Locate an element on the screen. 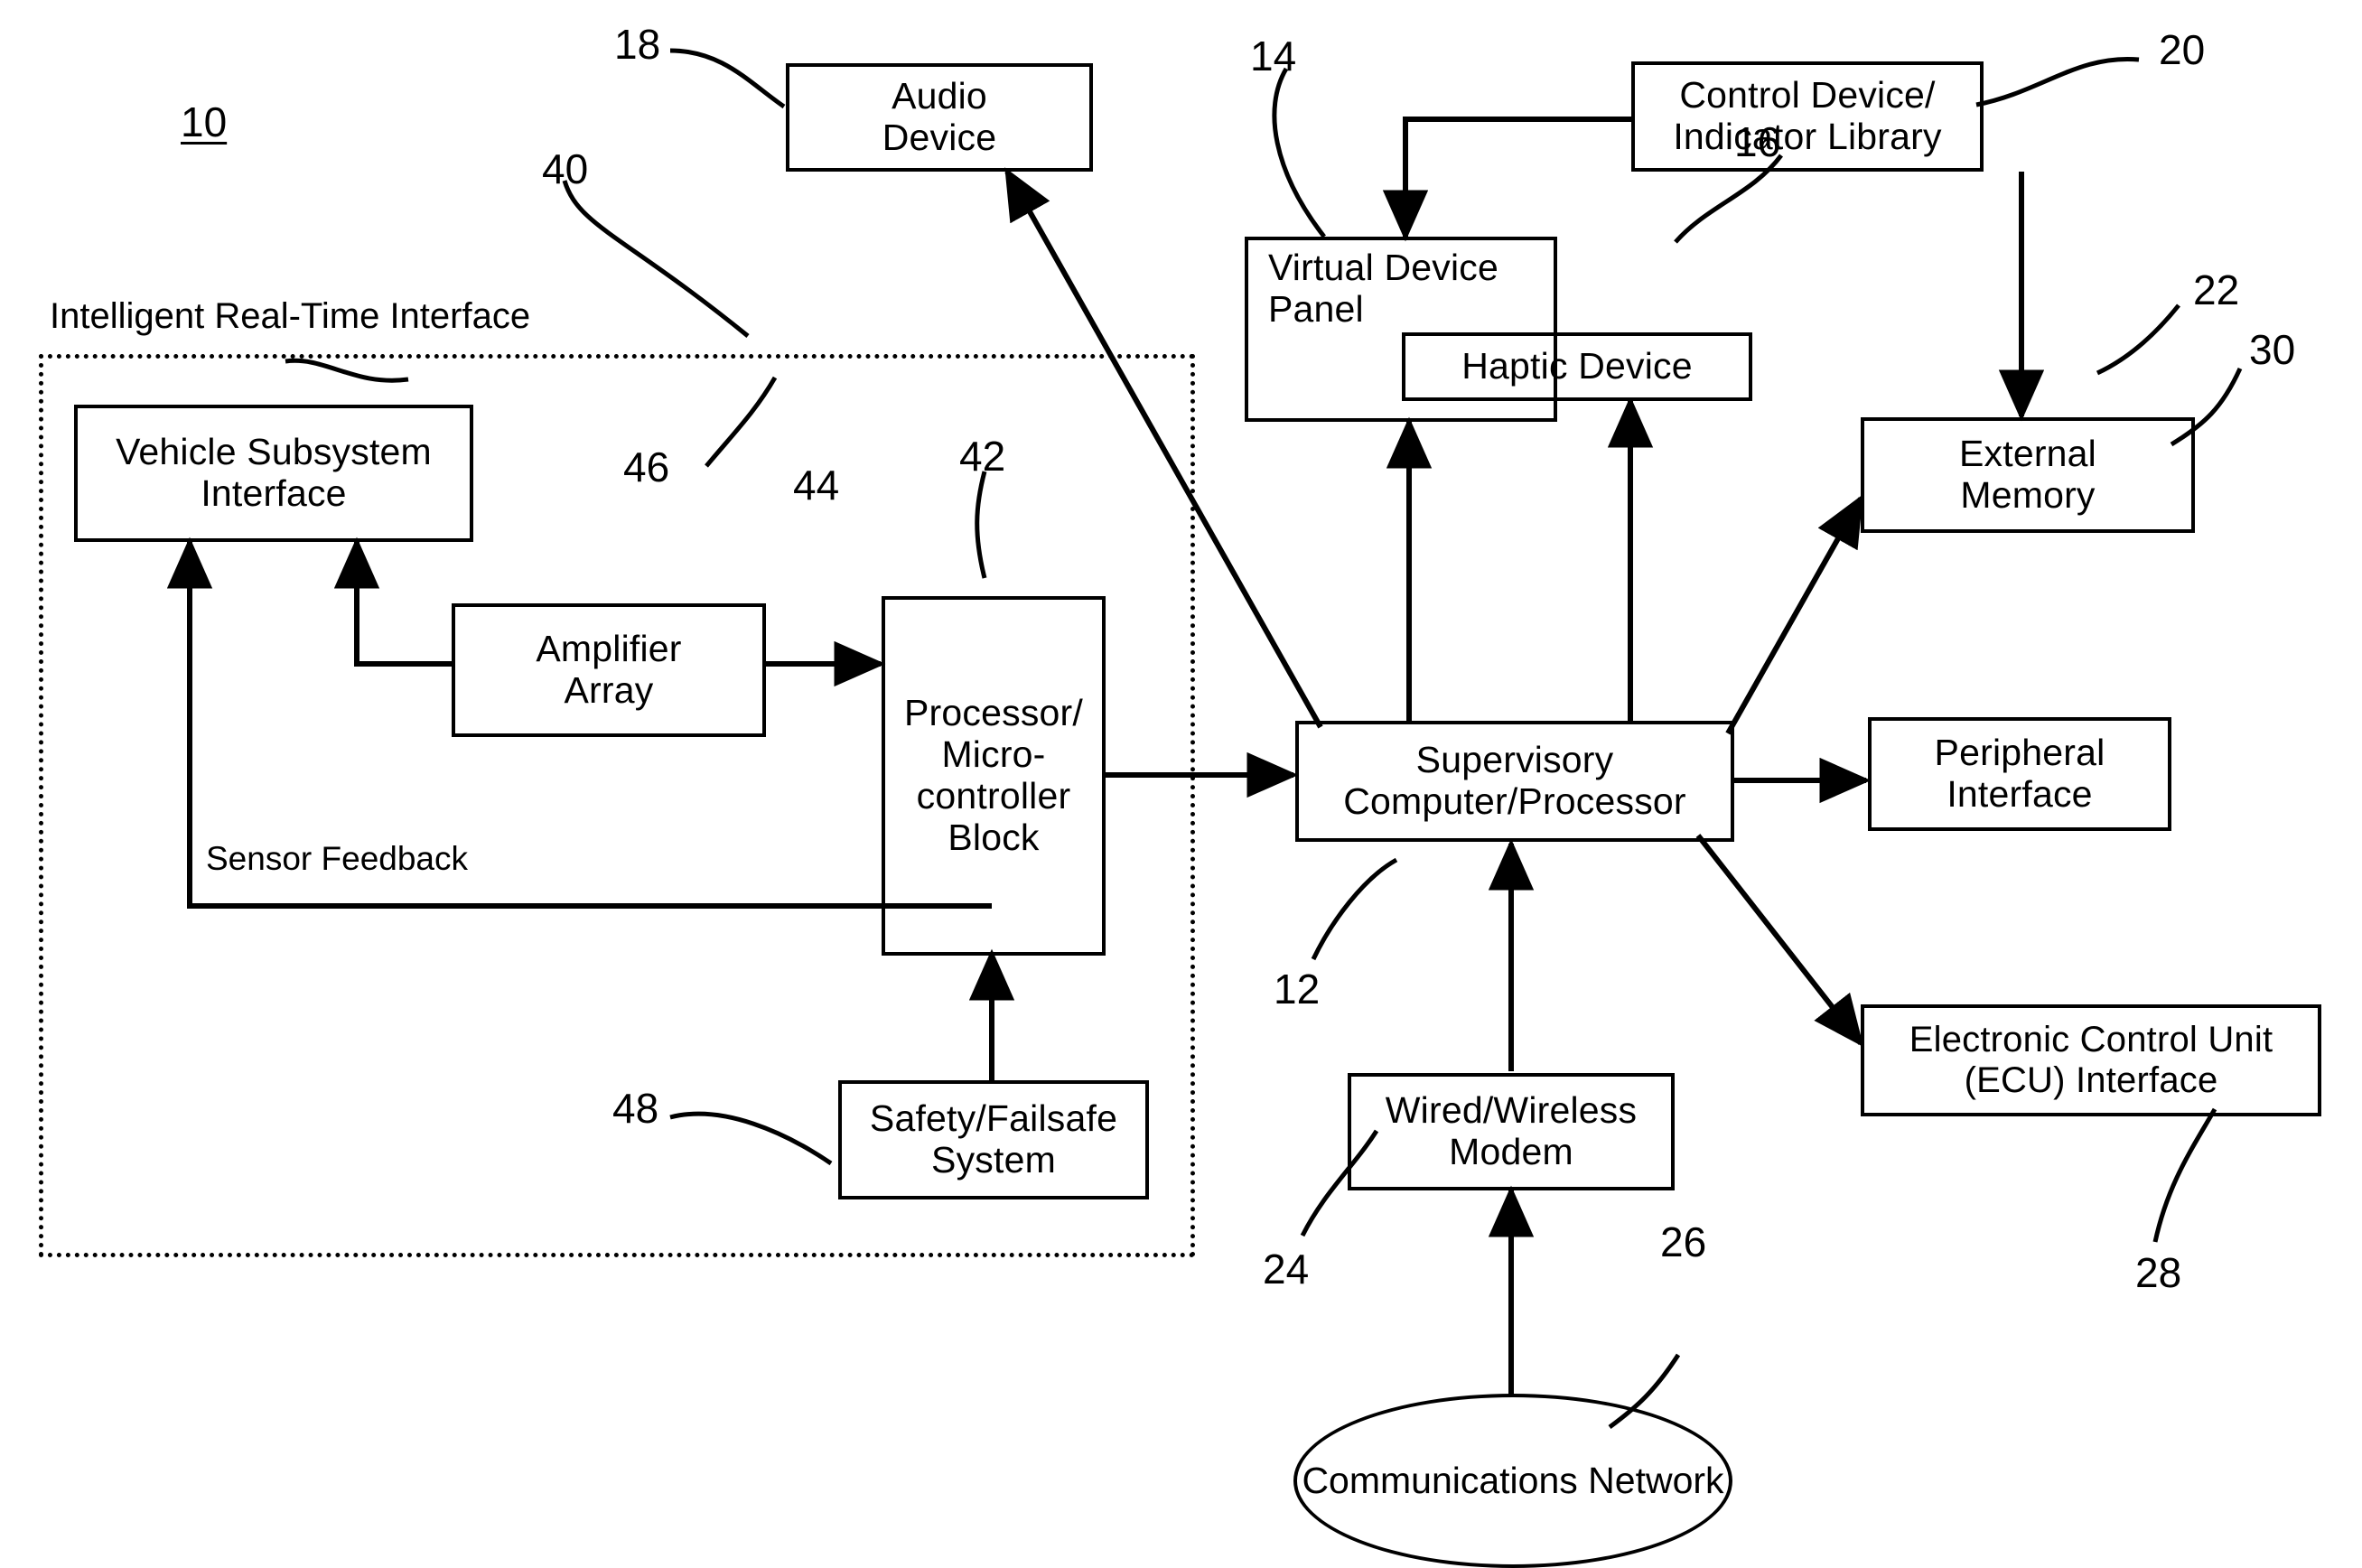 The width and height of the screenshot is (2362, 1568). node-external-memory-label: External Memory is located at coordinates (2027, 475).